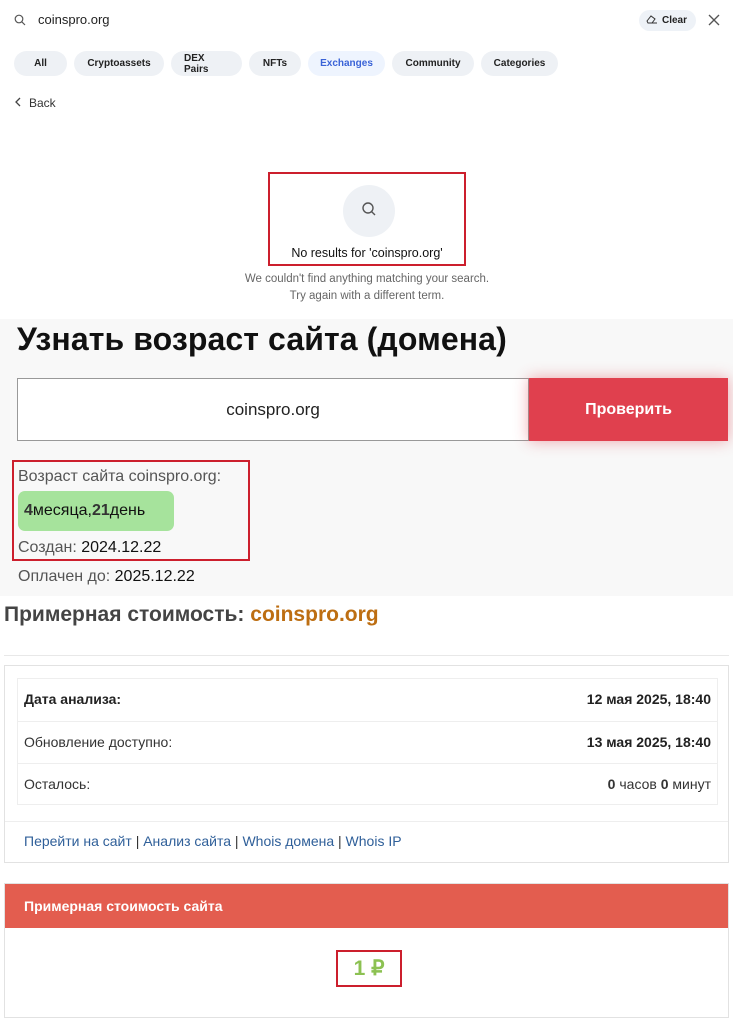 The height and width of the screenshot is (1024, 733). Describe the element at coordinates (275, 63) in the screenshot. I see `tab-nfts: NFTs` at that location.